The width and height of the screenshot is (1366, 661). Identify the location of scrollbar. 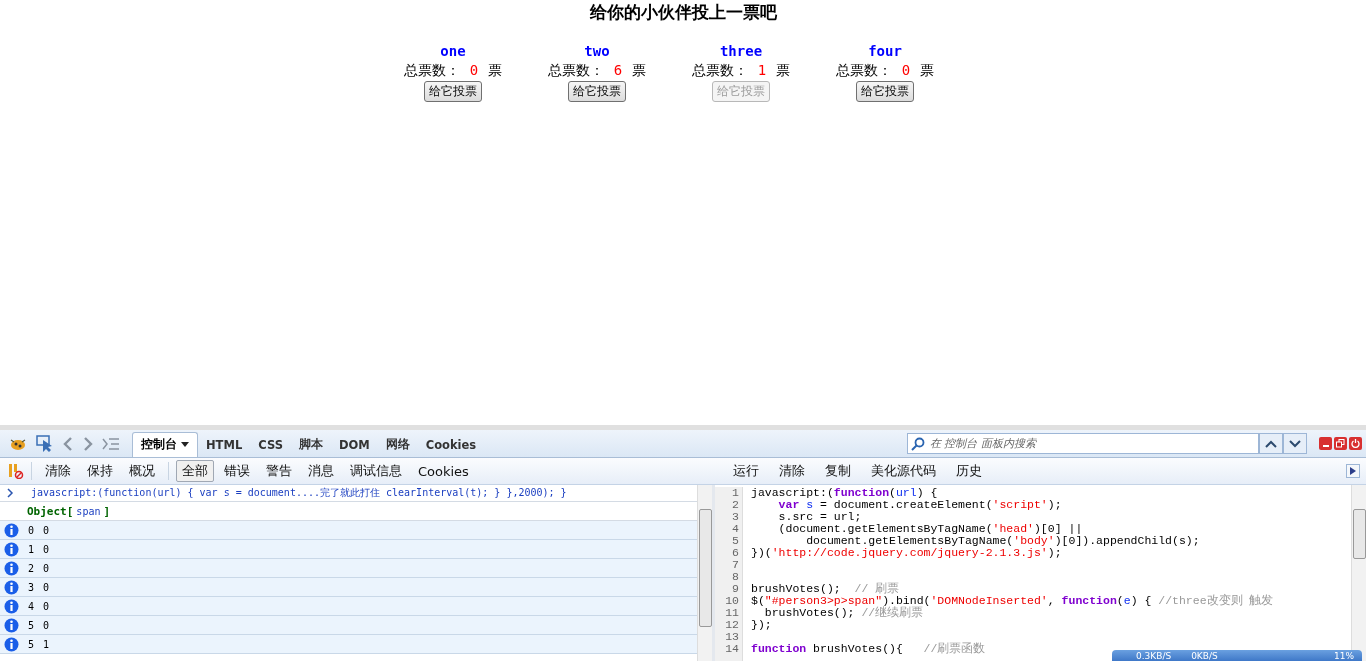
(704, 573).